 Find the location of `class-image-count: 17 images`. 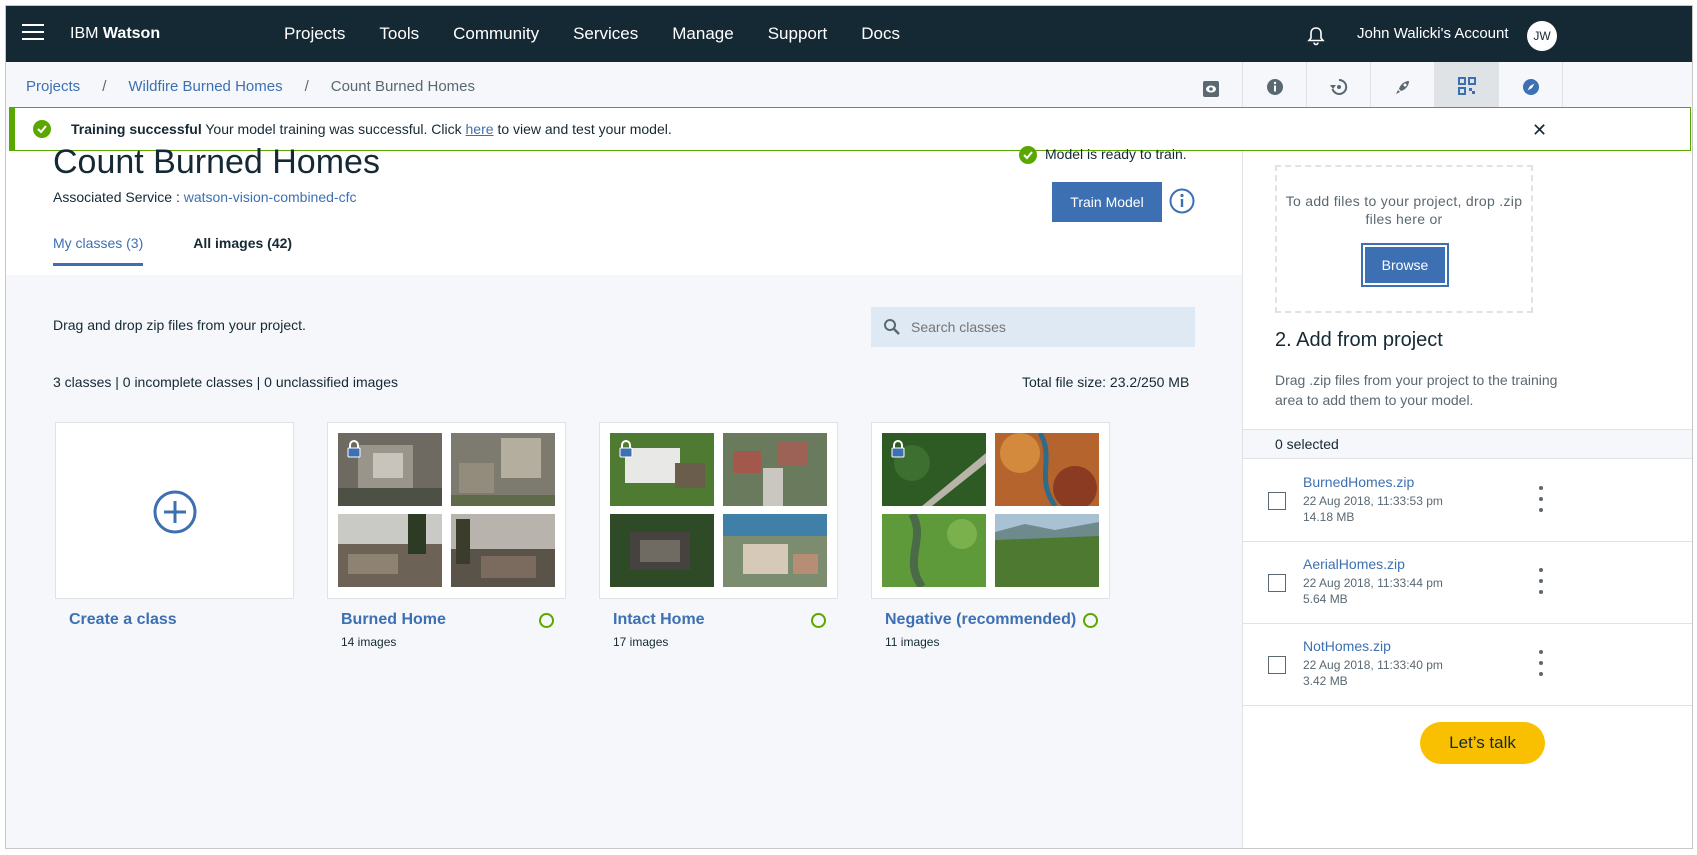

class-image-count: 17 images is located at coordinates (641, 642).